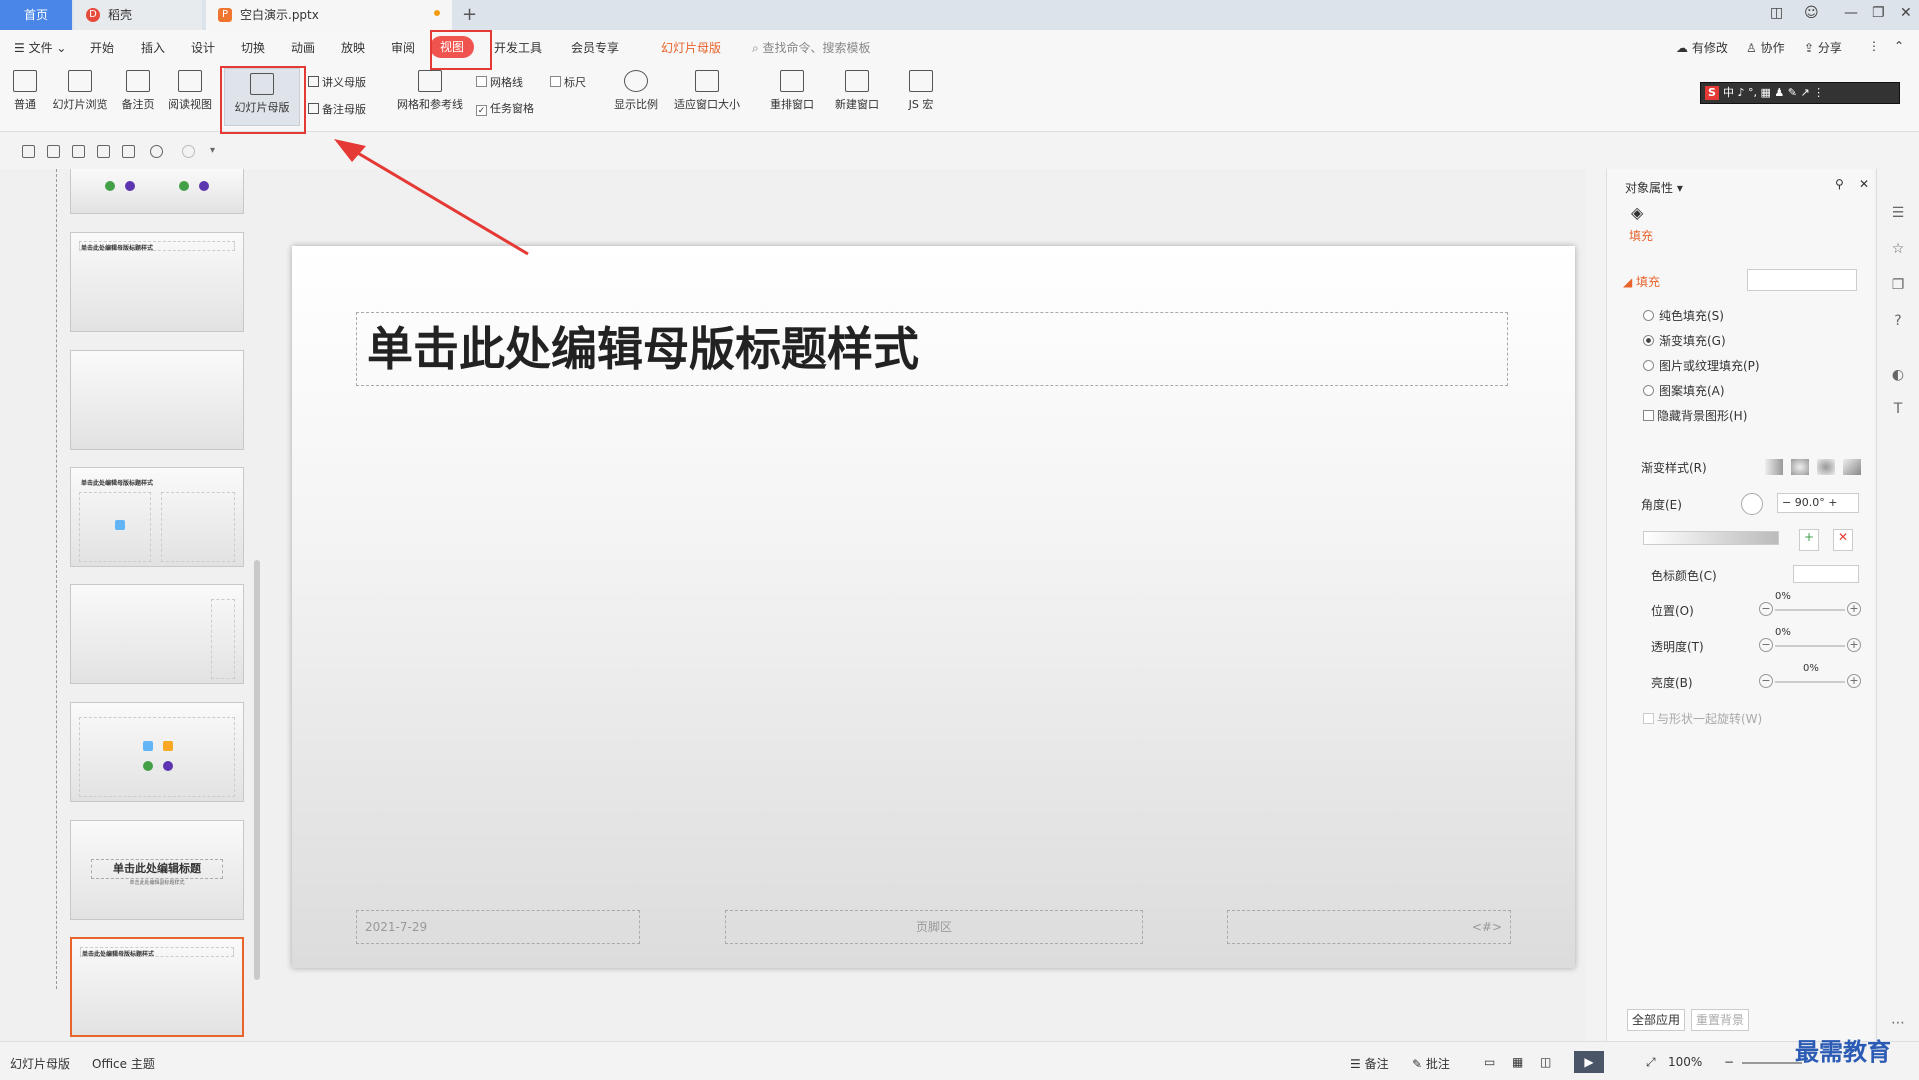 Image resolution: width=1919 pixels, height=1080 pixels. What do you see at coordinates (1898, 286) in the screenshot?
I see `copy-icon: ❐` at bounding box center [1898, 286].